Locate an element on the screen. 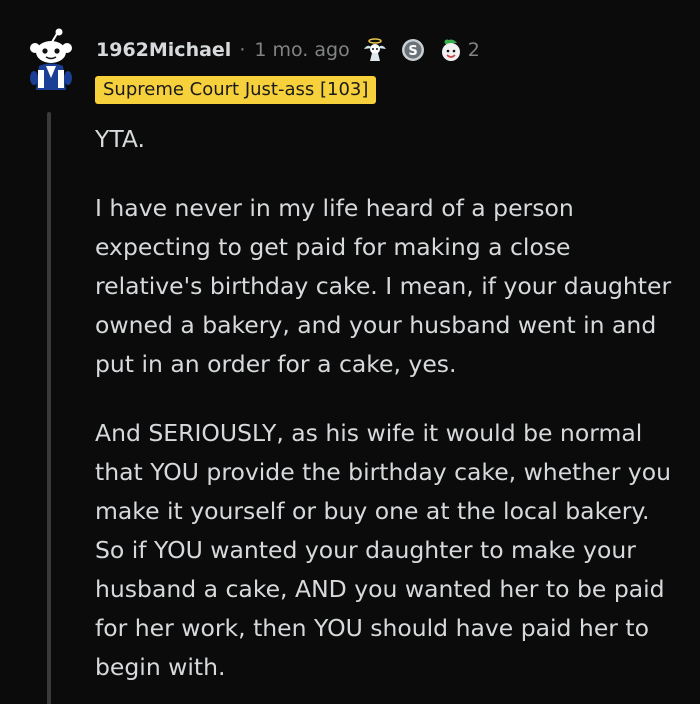 The image size is (700, 704). snoo-avatar-icon is located at coordinates (51, 59).